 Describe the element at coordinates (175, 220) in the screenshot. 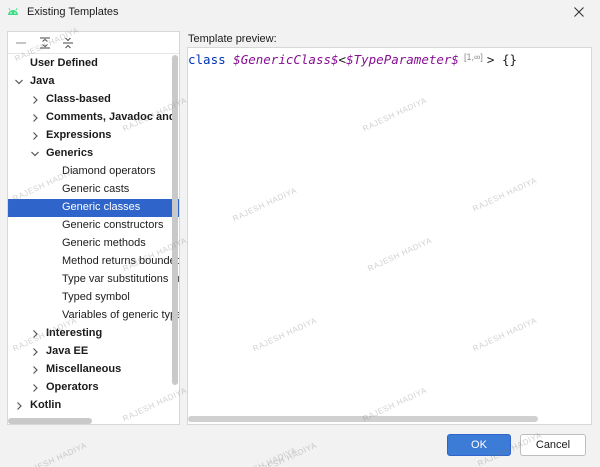

I see `tree-vertical-scrollbar` at that location.